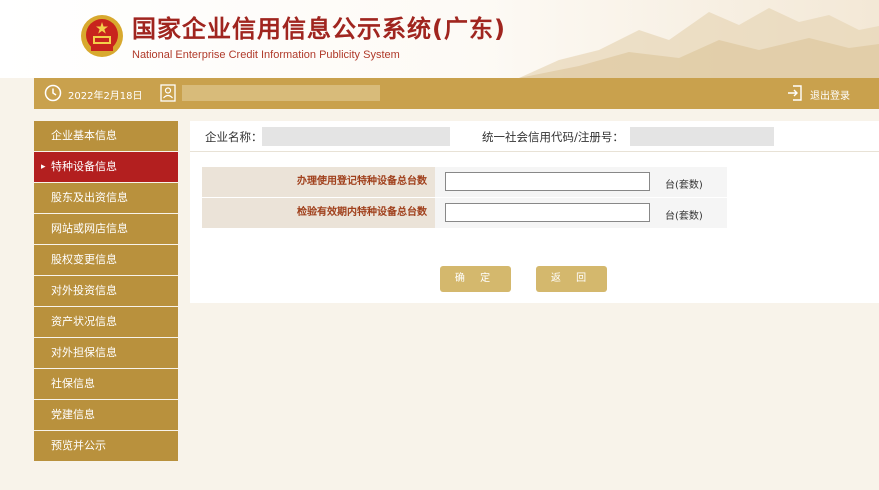 This screenshot has width=879, height=490. Describe the element at coordinates (106, 322) in the screenshot. I see `sidebar-item-assets: 资产状况信息` at that location.